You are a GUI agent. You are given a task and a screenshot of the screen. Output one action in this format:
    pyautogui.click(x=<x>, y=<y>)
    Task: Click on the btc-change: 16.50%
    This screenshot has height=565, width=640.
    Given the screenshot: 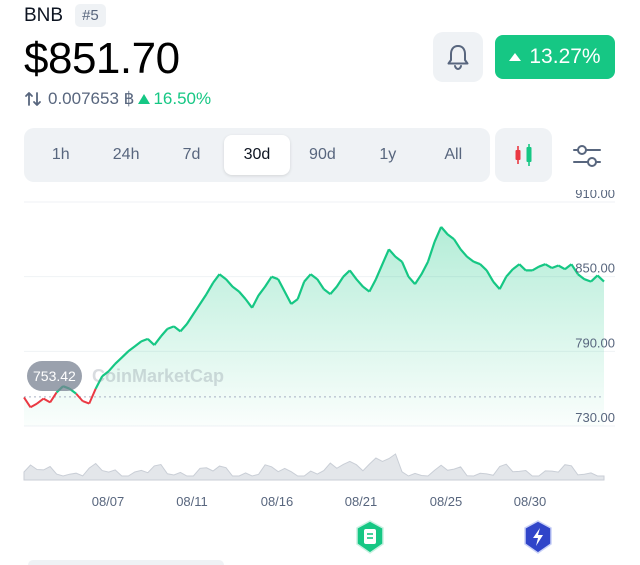 What is the action you would take?
    pyautogui.click(x=174, y=99)
    